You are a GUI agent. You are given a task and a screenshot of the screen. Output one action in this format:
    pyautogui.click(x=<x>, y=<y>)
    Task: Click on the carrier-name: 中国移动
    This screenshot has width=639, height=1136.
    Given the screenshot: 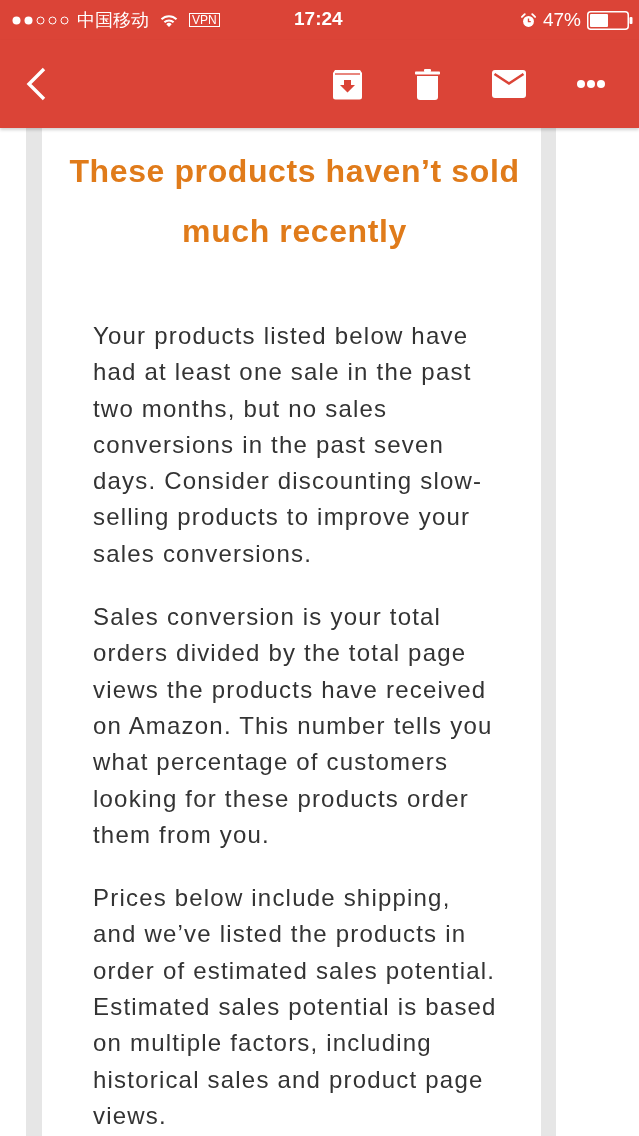 What is the action you would take?
    pyautogui.click(x=113, y=20)
    